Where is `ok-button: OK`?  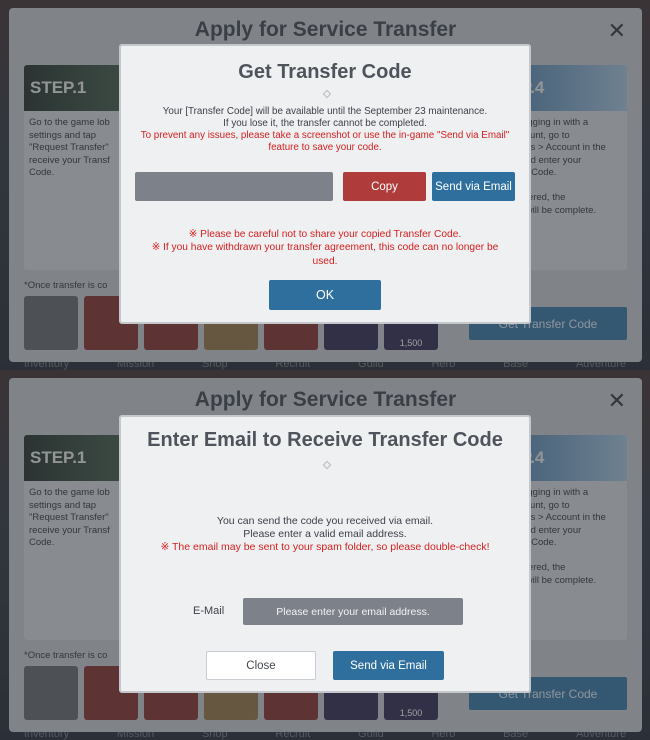 ok-button: OK is located at coordinates (325, 295).